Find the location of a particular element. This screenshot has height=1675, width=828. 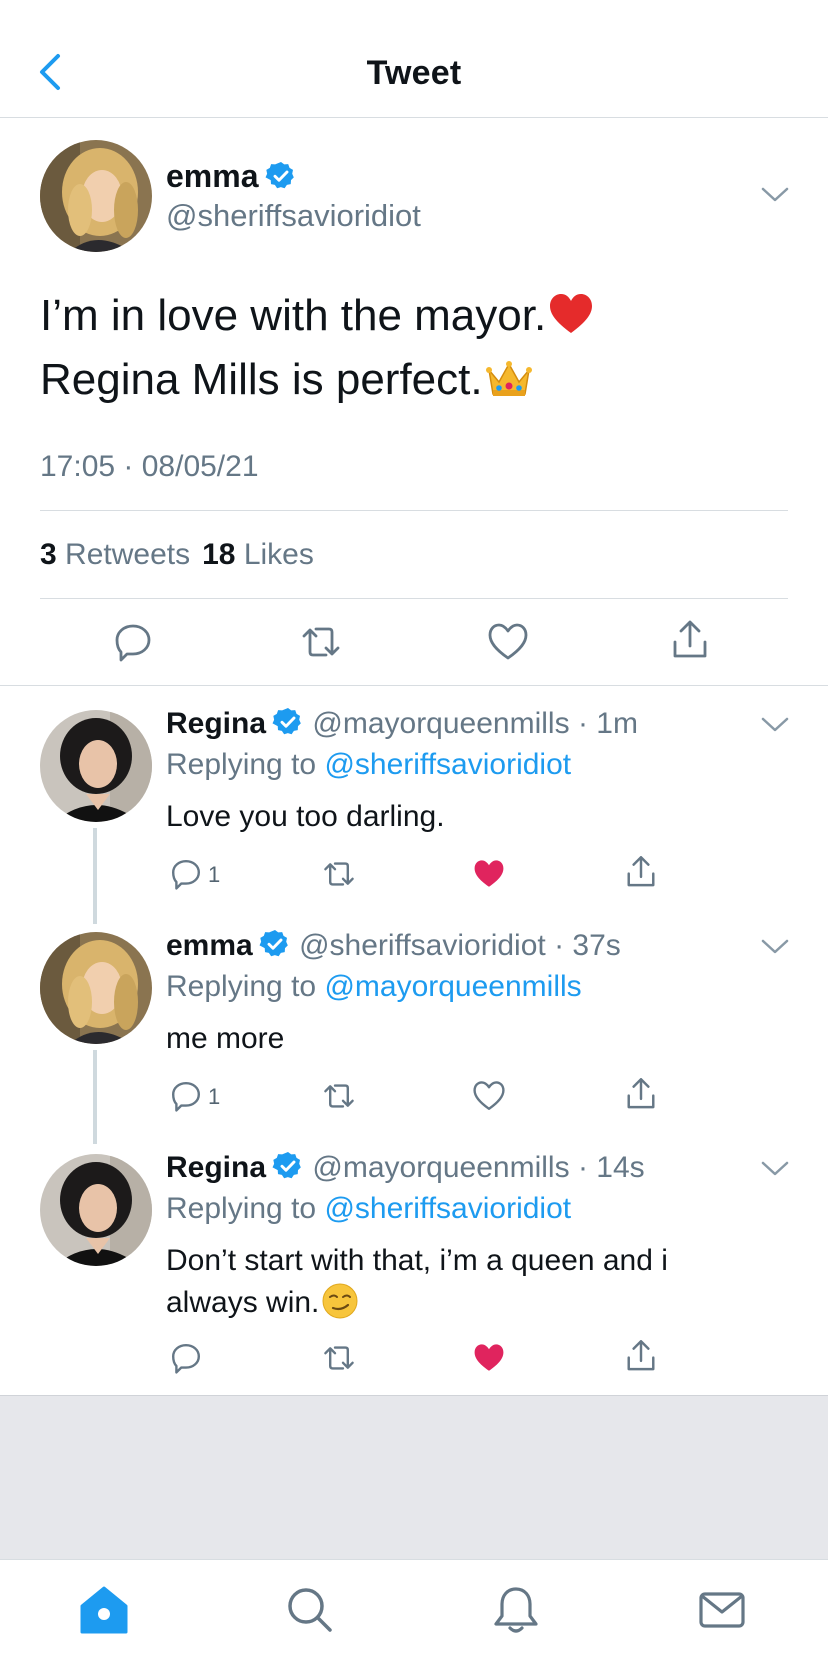

empty-area is located at coordinates (414, 1477).